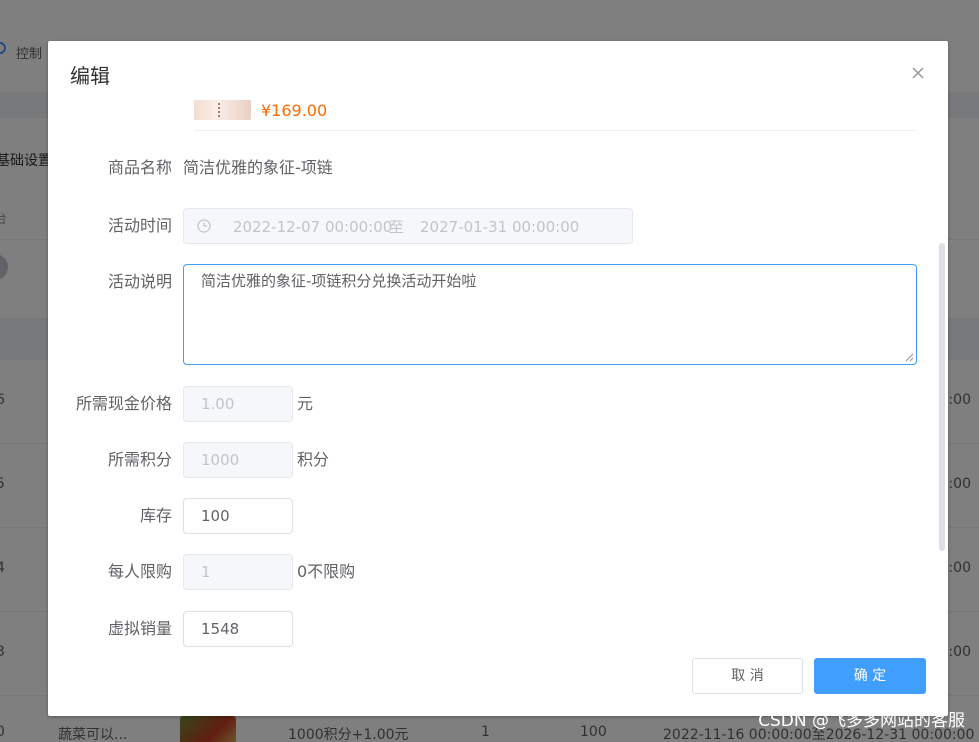  I want to click on resize-handle-icon, so click(909, 357).